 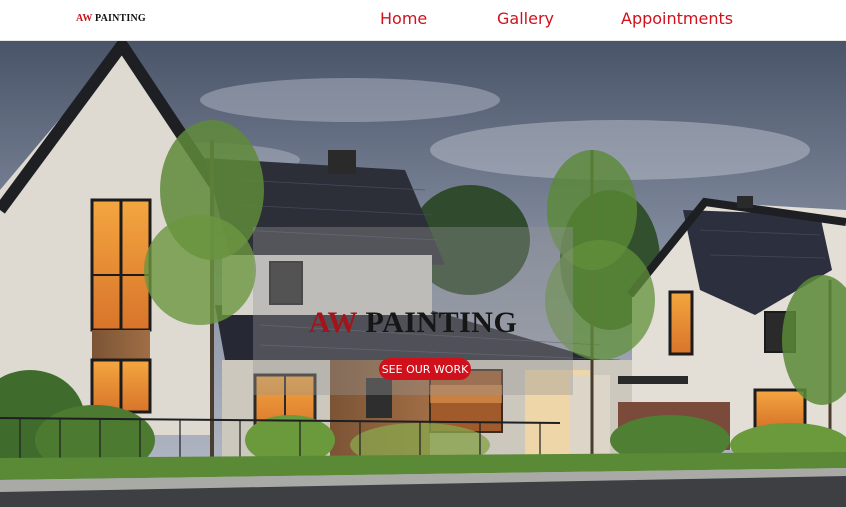 I want to click on nav-home-link: Home, so click(x=403, y=18).